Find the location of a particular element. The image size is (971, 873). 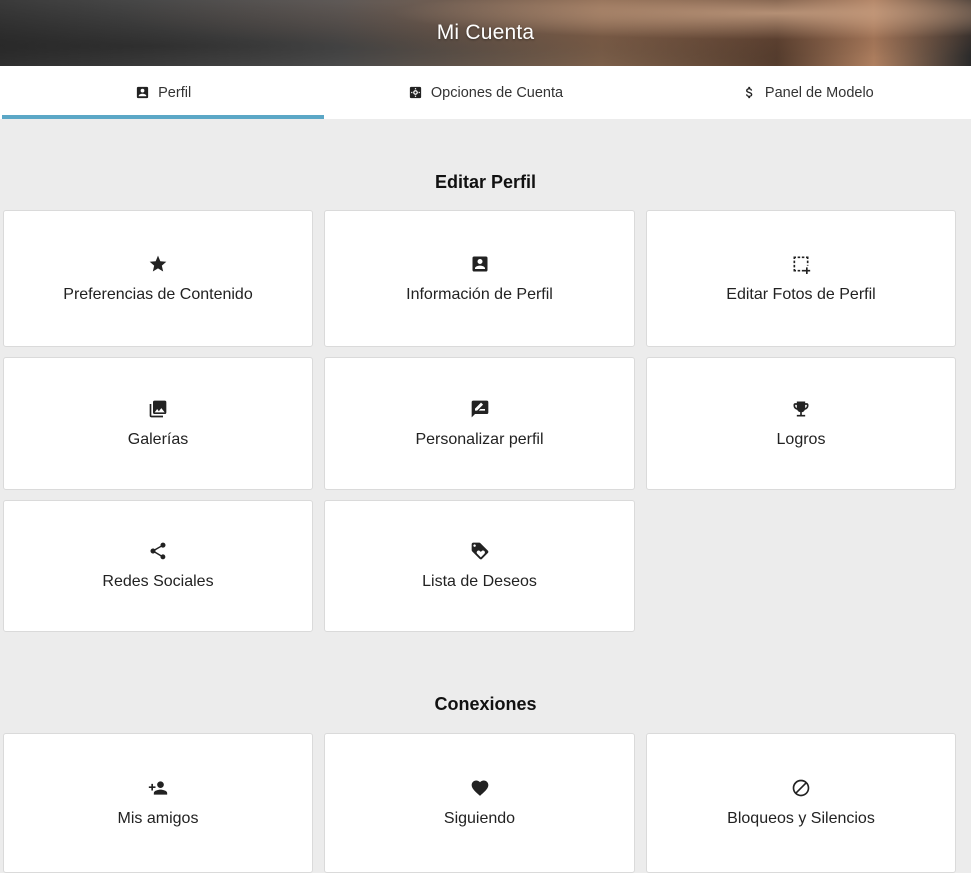

card-label: Redes Sociales is located at coordinates (158, 581).